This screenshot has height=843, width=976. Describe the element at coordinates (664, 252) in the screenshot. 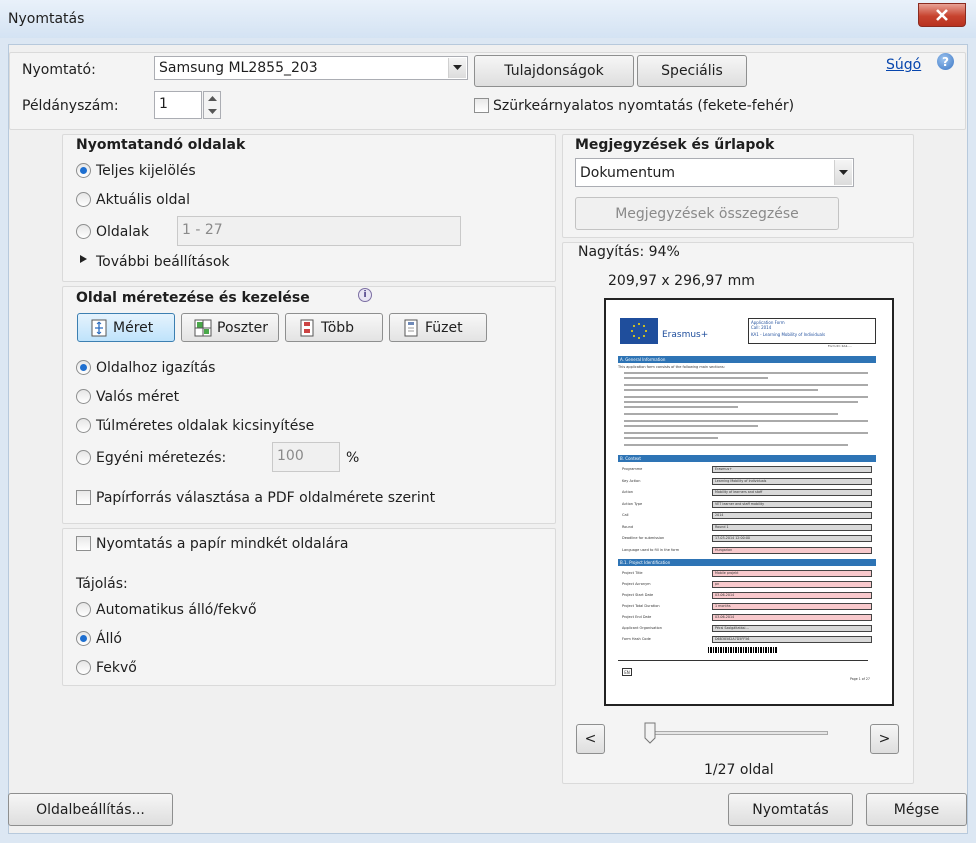

I see `zoom-value: 94%` at that location.